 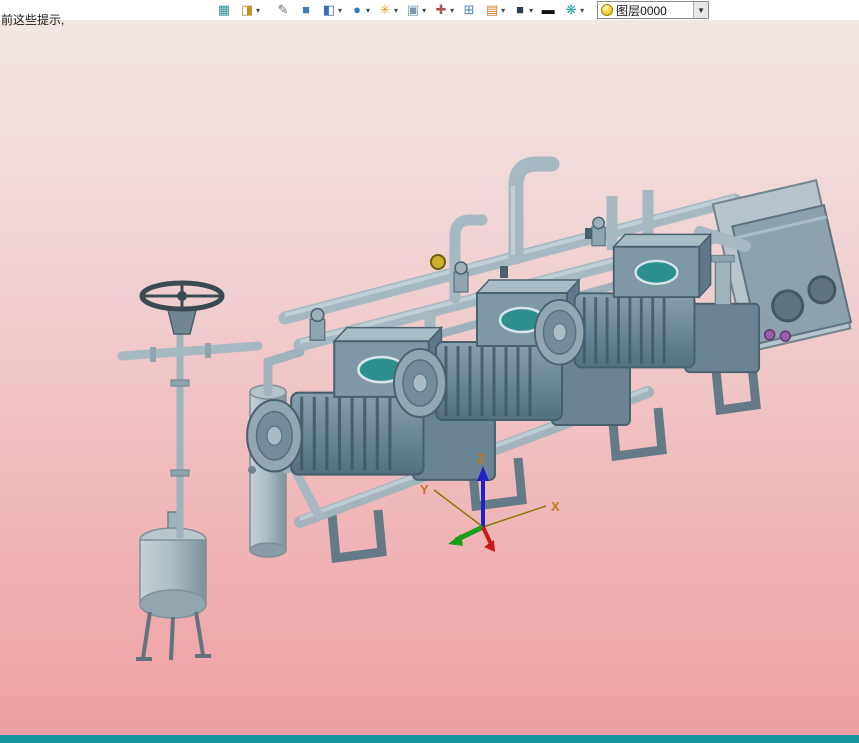 I want to click on window-icon: ⊞, so click(x=469, y=9).